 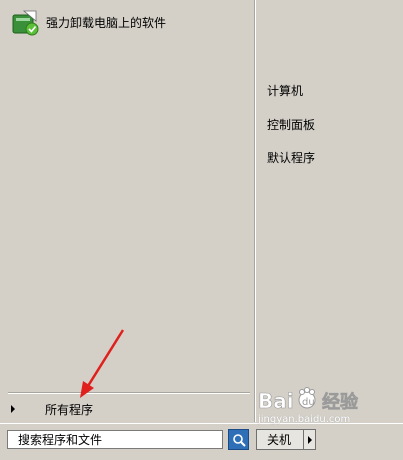 I want to click on all-programs-label: 所有程序, so click(x=69, y=409).